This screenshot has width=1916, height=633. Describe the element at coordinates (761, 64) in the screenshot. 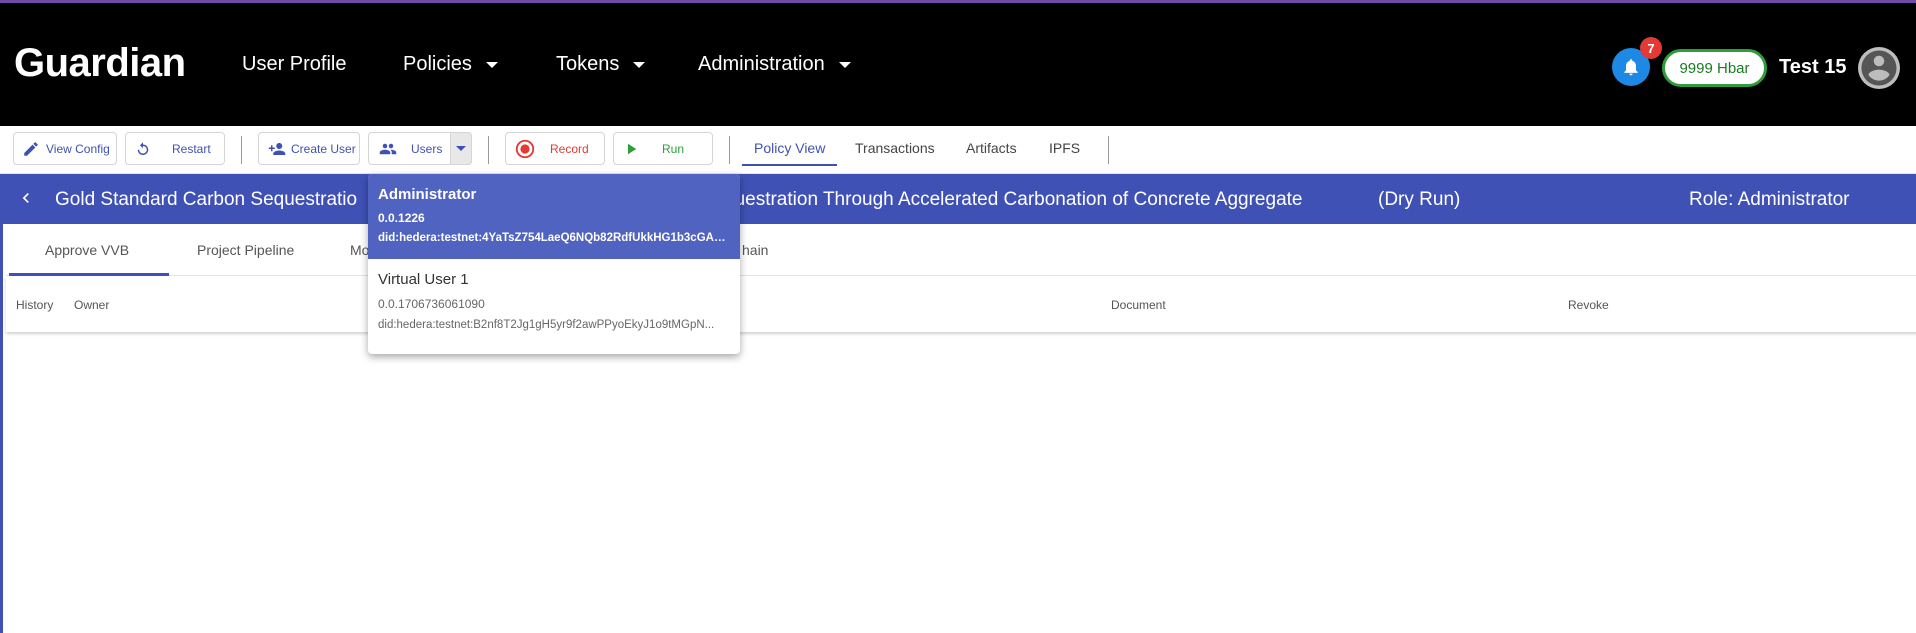

I see `nav-label: Administration` at that location.